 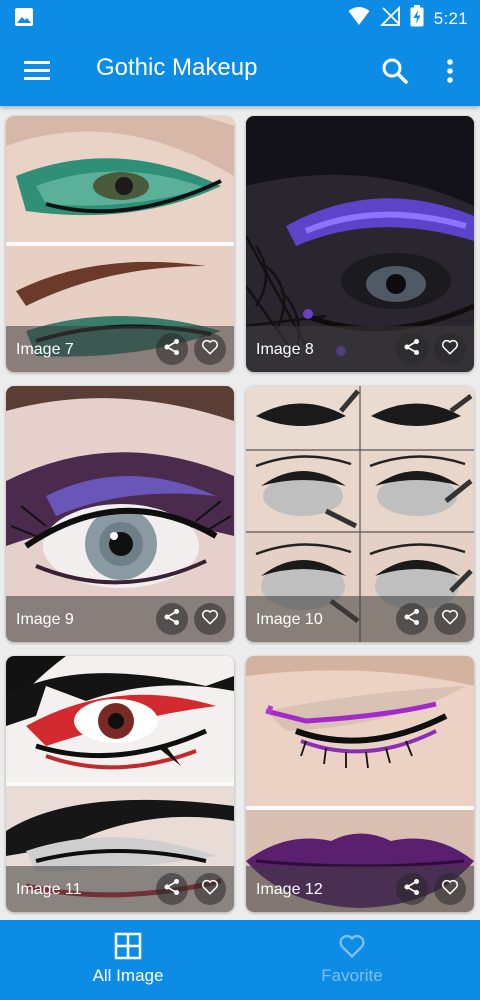 I want to click on gallery-card: Image 8, so click(x=360, y=244).